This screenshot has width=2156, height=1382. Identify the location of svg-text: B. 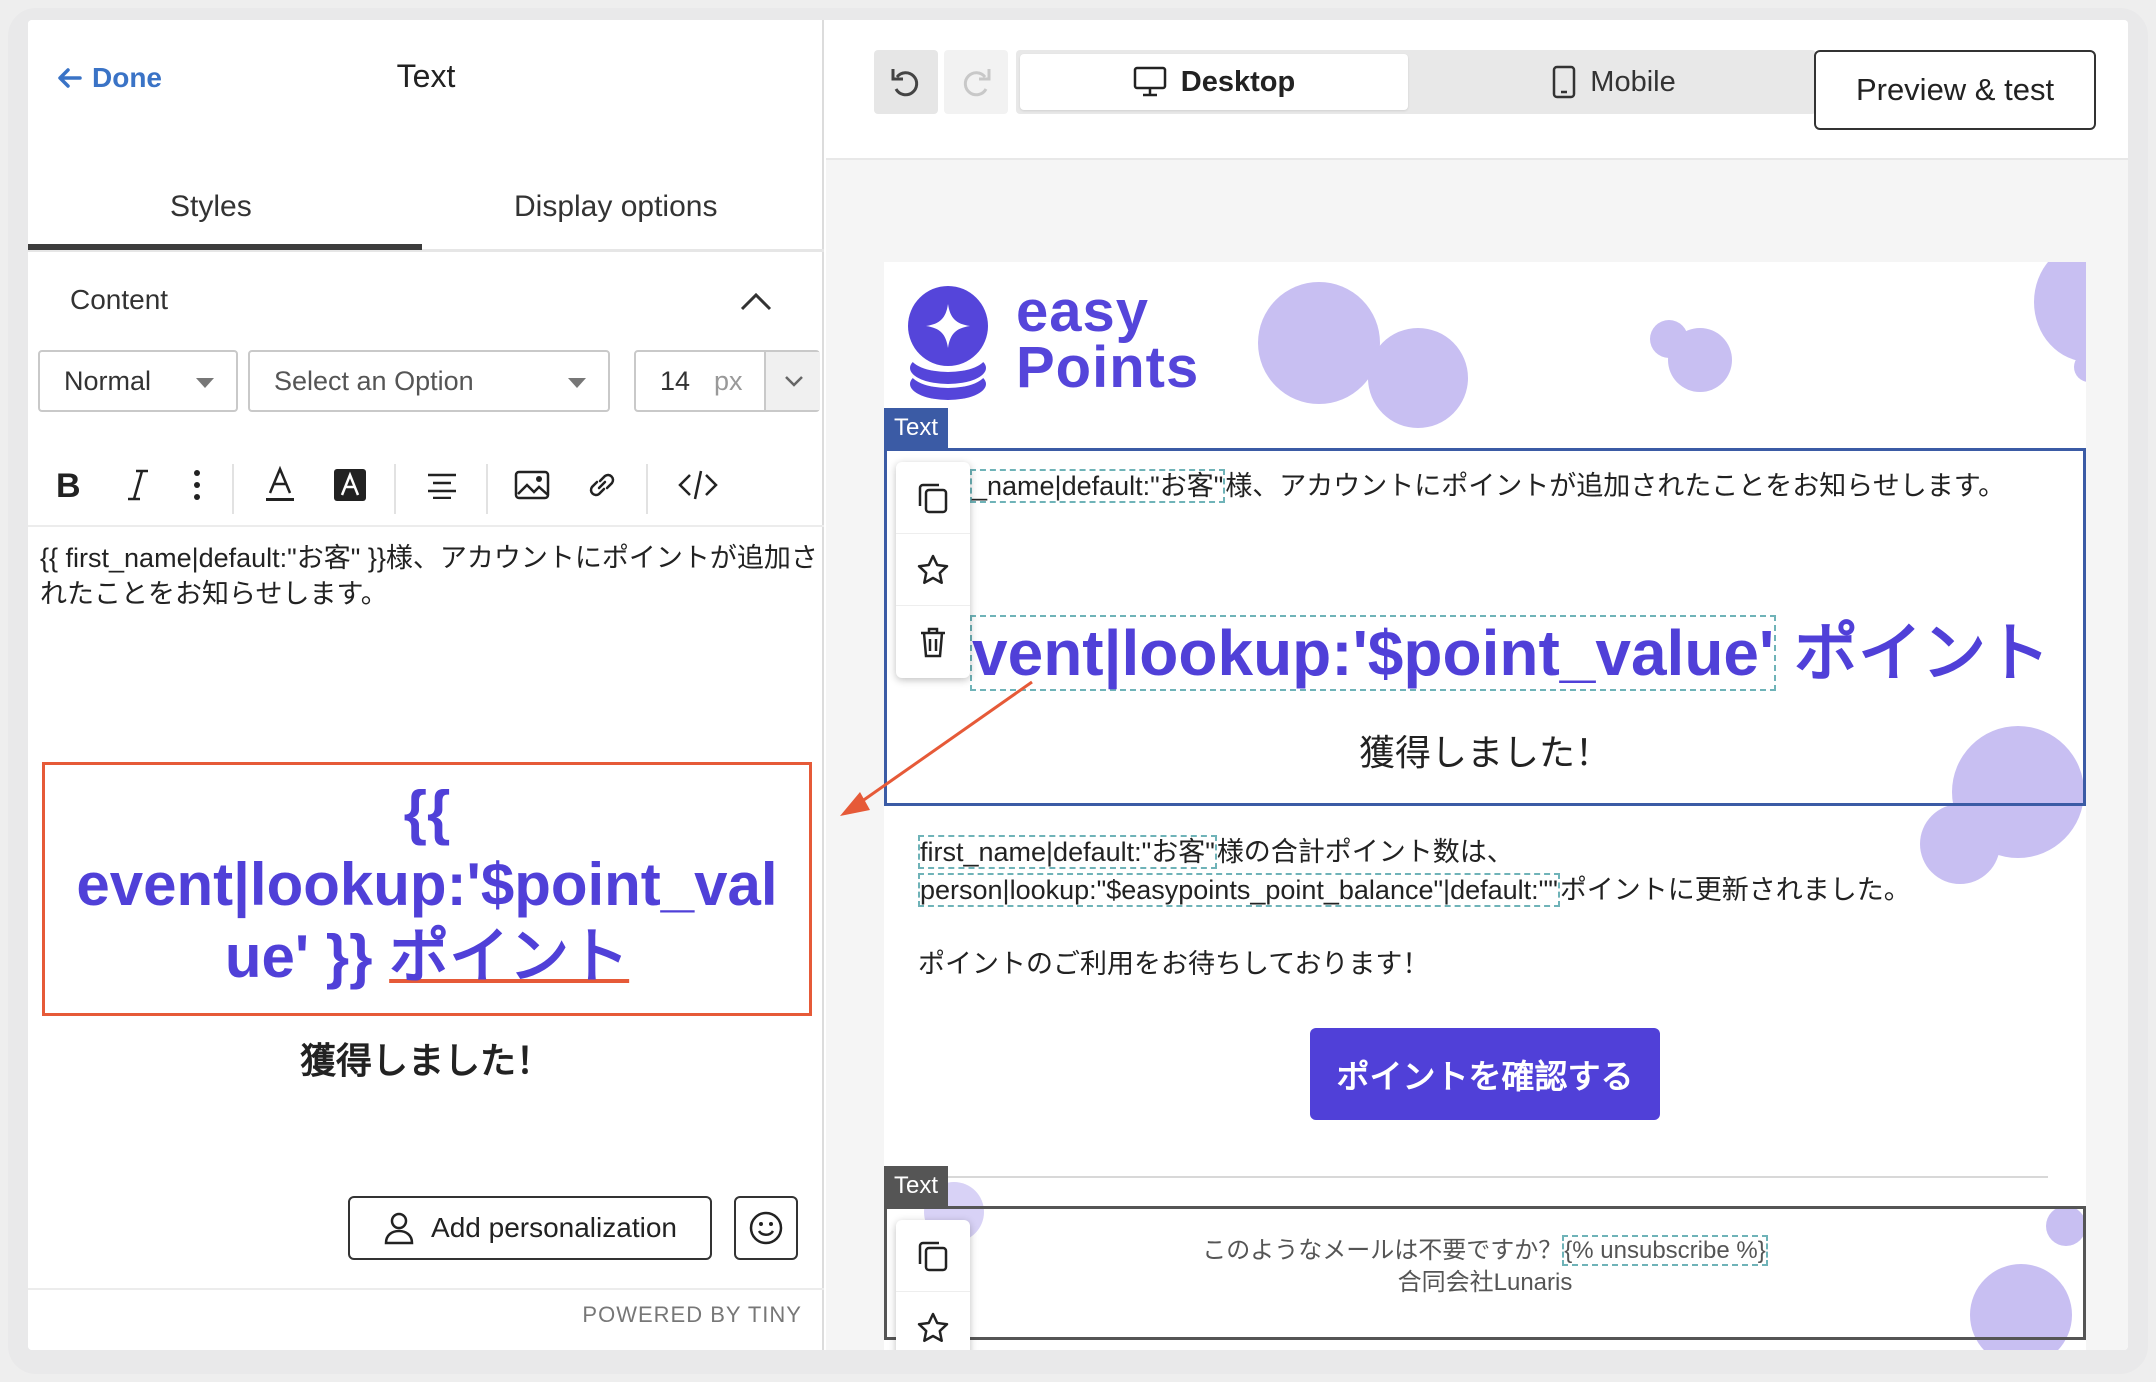
(68, 485).